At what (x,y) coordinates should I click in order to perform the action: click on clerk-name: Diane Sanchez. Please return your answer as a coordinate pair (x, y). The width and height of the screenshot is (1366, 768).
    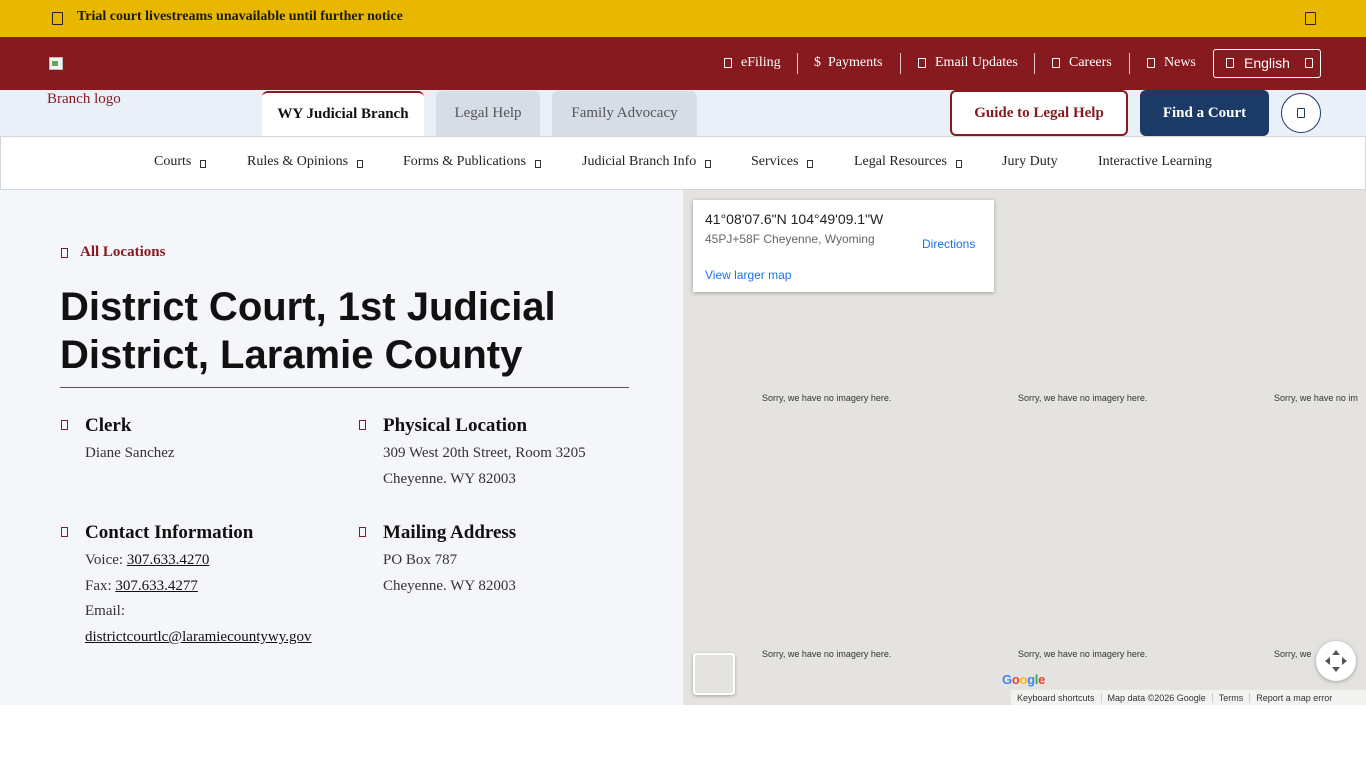
    Looking at the image, I should click on (130, 453).